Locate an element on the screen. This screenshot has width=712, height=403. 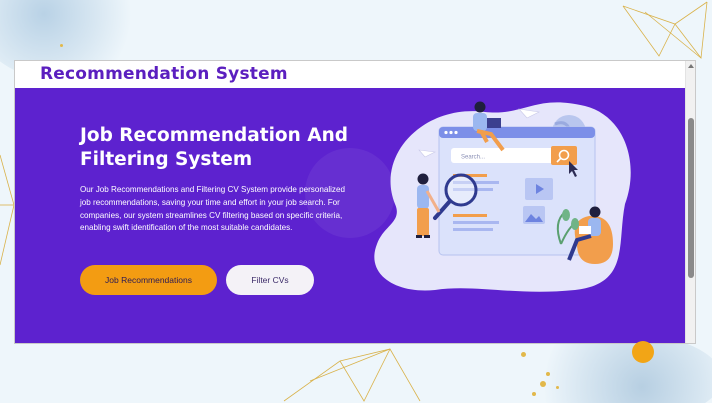
decorative-gold-lines-bottom is located at coordinates (352, 375).